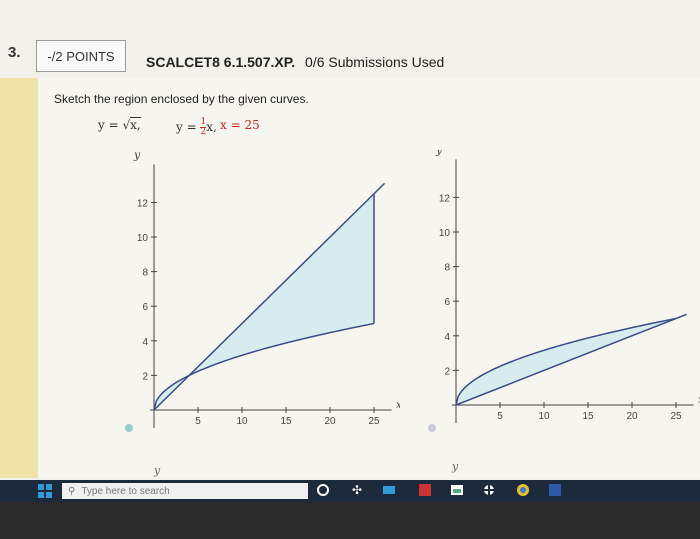 Image resolution: width=700 pixels, height=539 pixels. I want to click on taskbar-search-input: ⚲ Type here to search, so click(185, 491).